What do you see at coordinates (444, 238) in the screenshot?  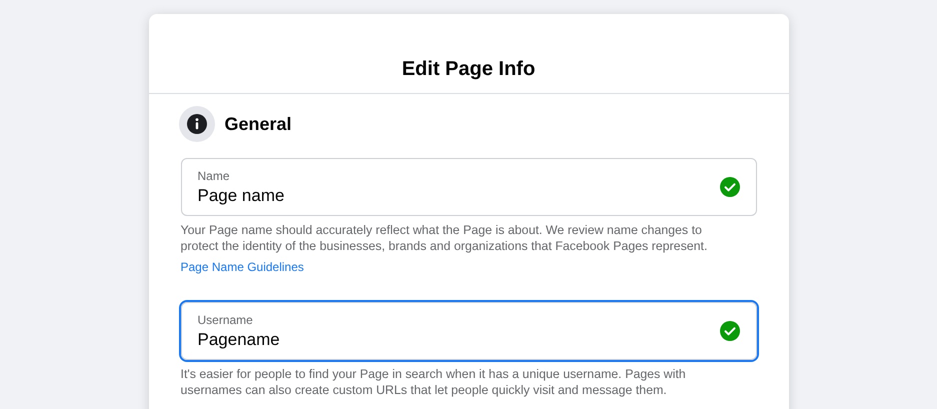 I see `help-text: Your Page name should accurately reflect what the Page is about. We review name changes to protect the identity of the businesses, brands and organizations that Facebook Pages represent.` at bounding box center [444, 238].